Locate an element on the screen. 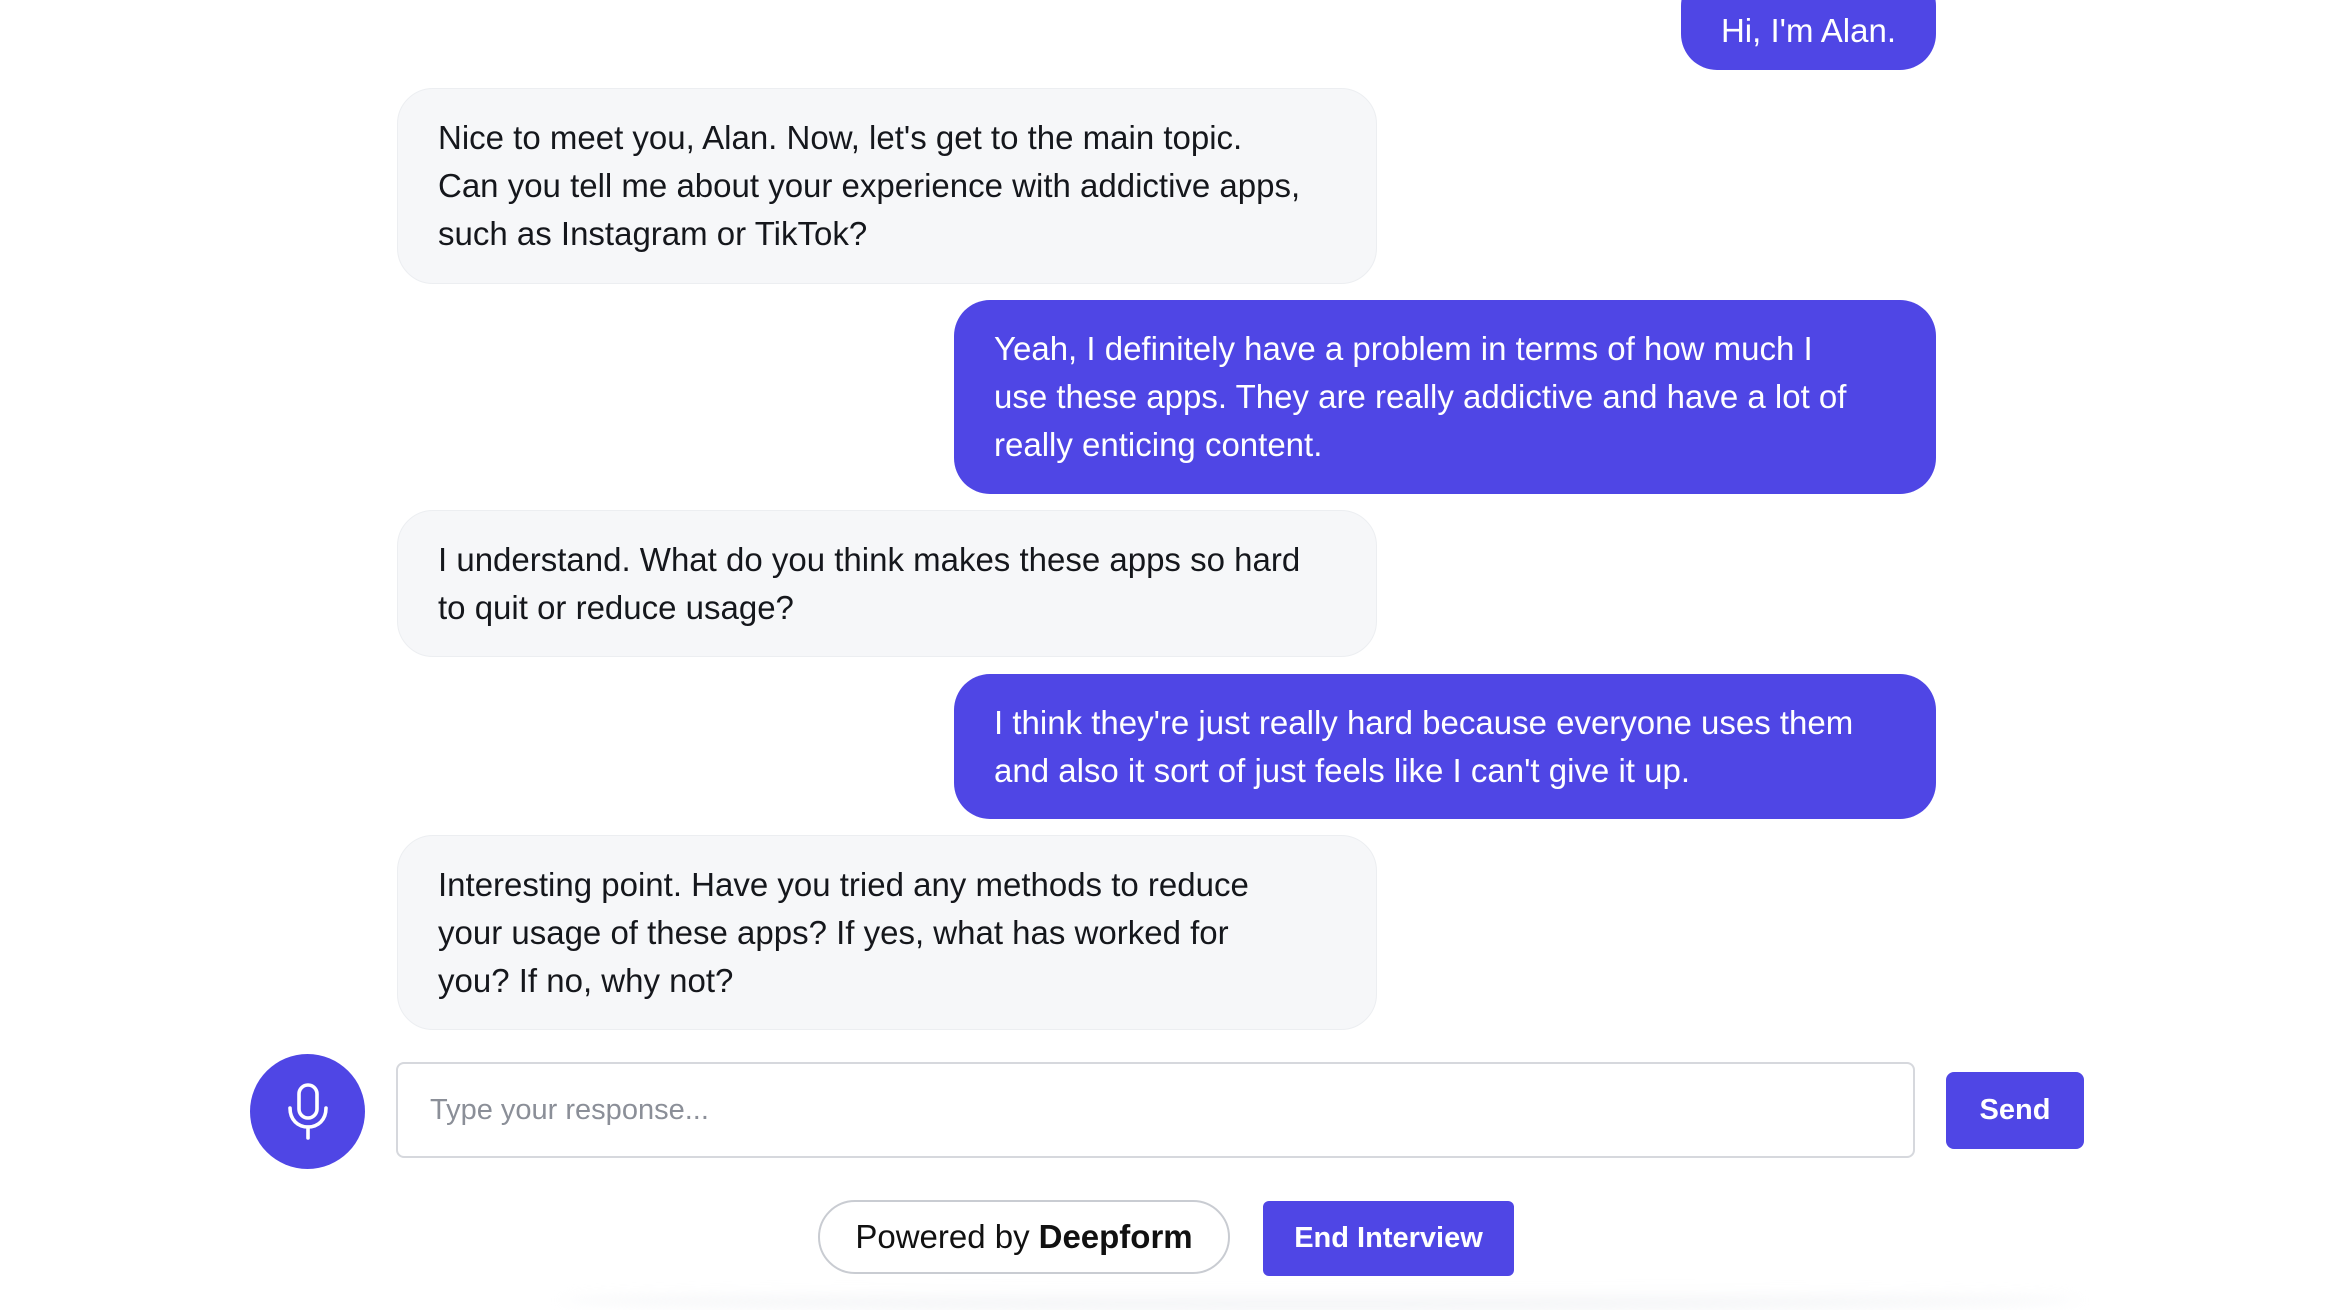 This screenshot has width=2328, height=1310. message-line: really enticing content. is located at coordinates (1158, 444).